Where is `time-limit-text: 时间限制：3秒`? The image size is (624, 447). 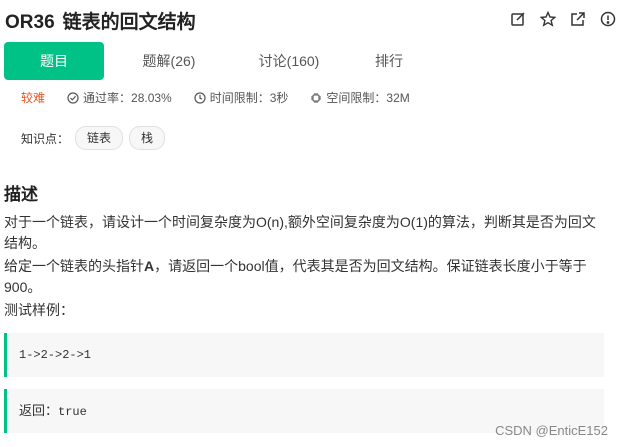 time-limit-text: 时间限制：3秒 is located at coordinates (249, 98).